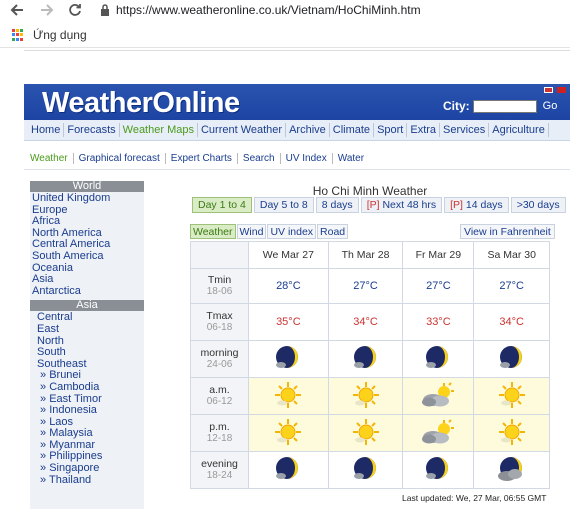 This screenshot has width=570, height=509. Describe the element at coordinates (92, 130) in the screenshot. I see `nav-item-forecasts: Forecasts` at that location.